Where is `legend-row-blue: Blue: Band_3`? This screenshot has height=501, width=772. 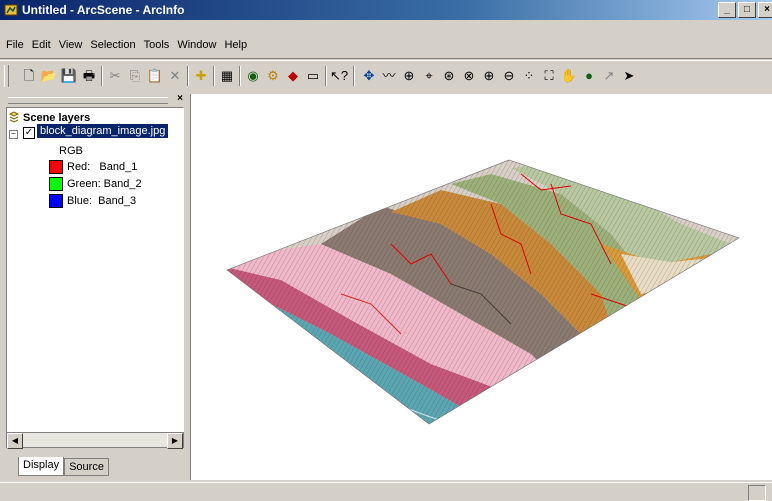 legend-row-blue: Blue: Band_3 is located at coordinates (92, 201).